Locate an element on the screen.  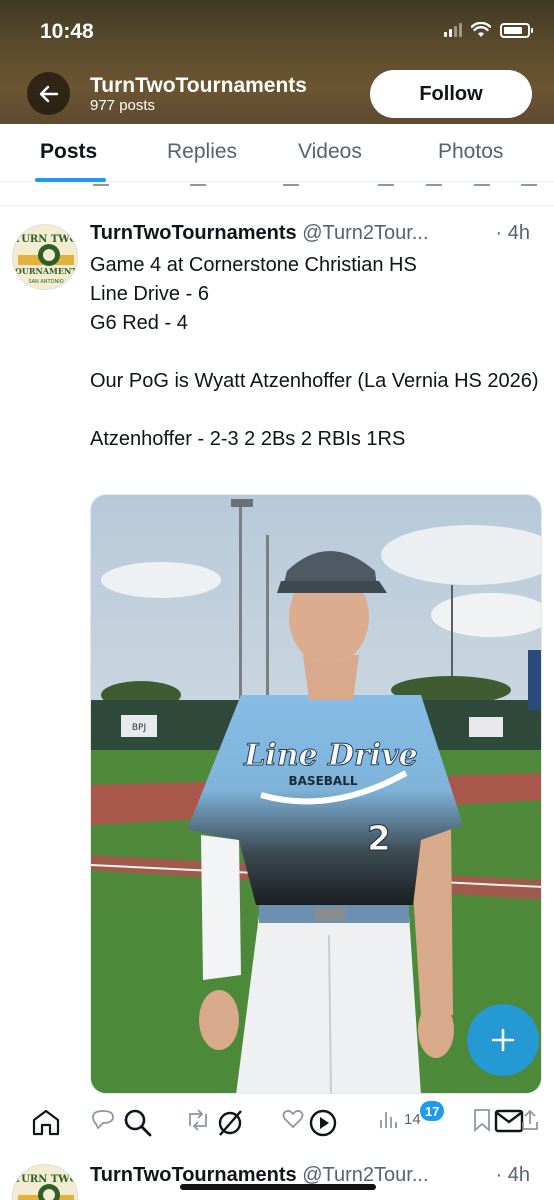
repost-icon is located at coordinates (198, 1120).